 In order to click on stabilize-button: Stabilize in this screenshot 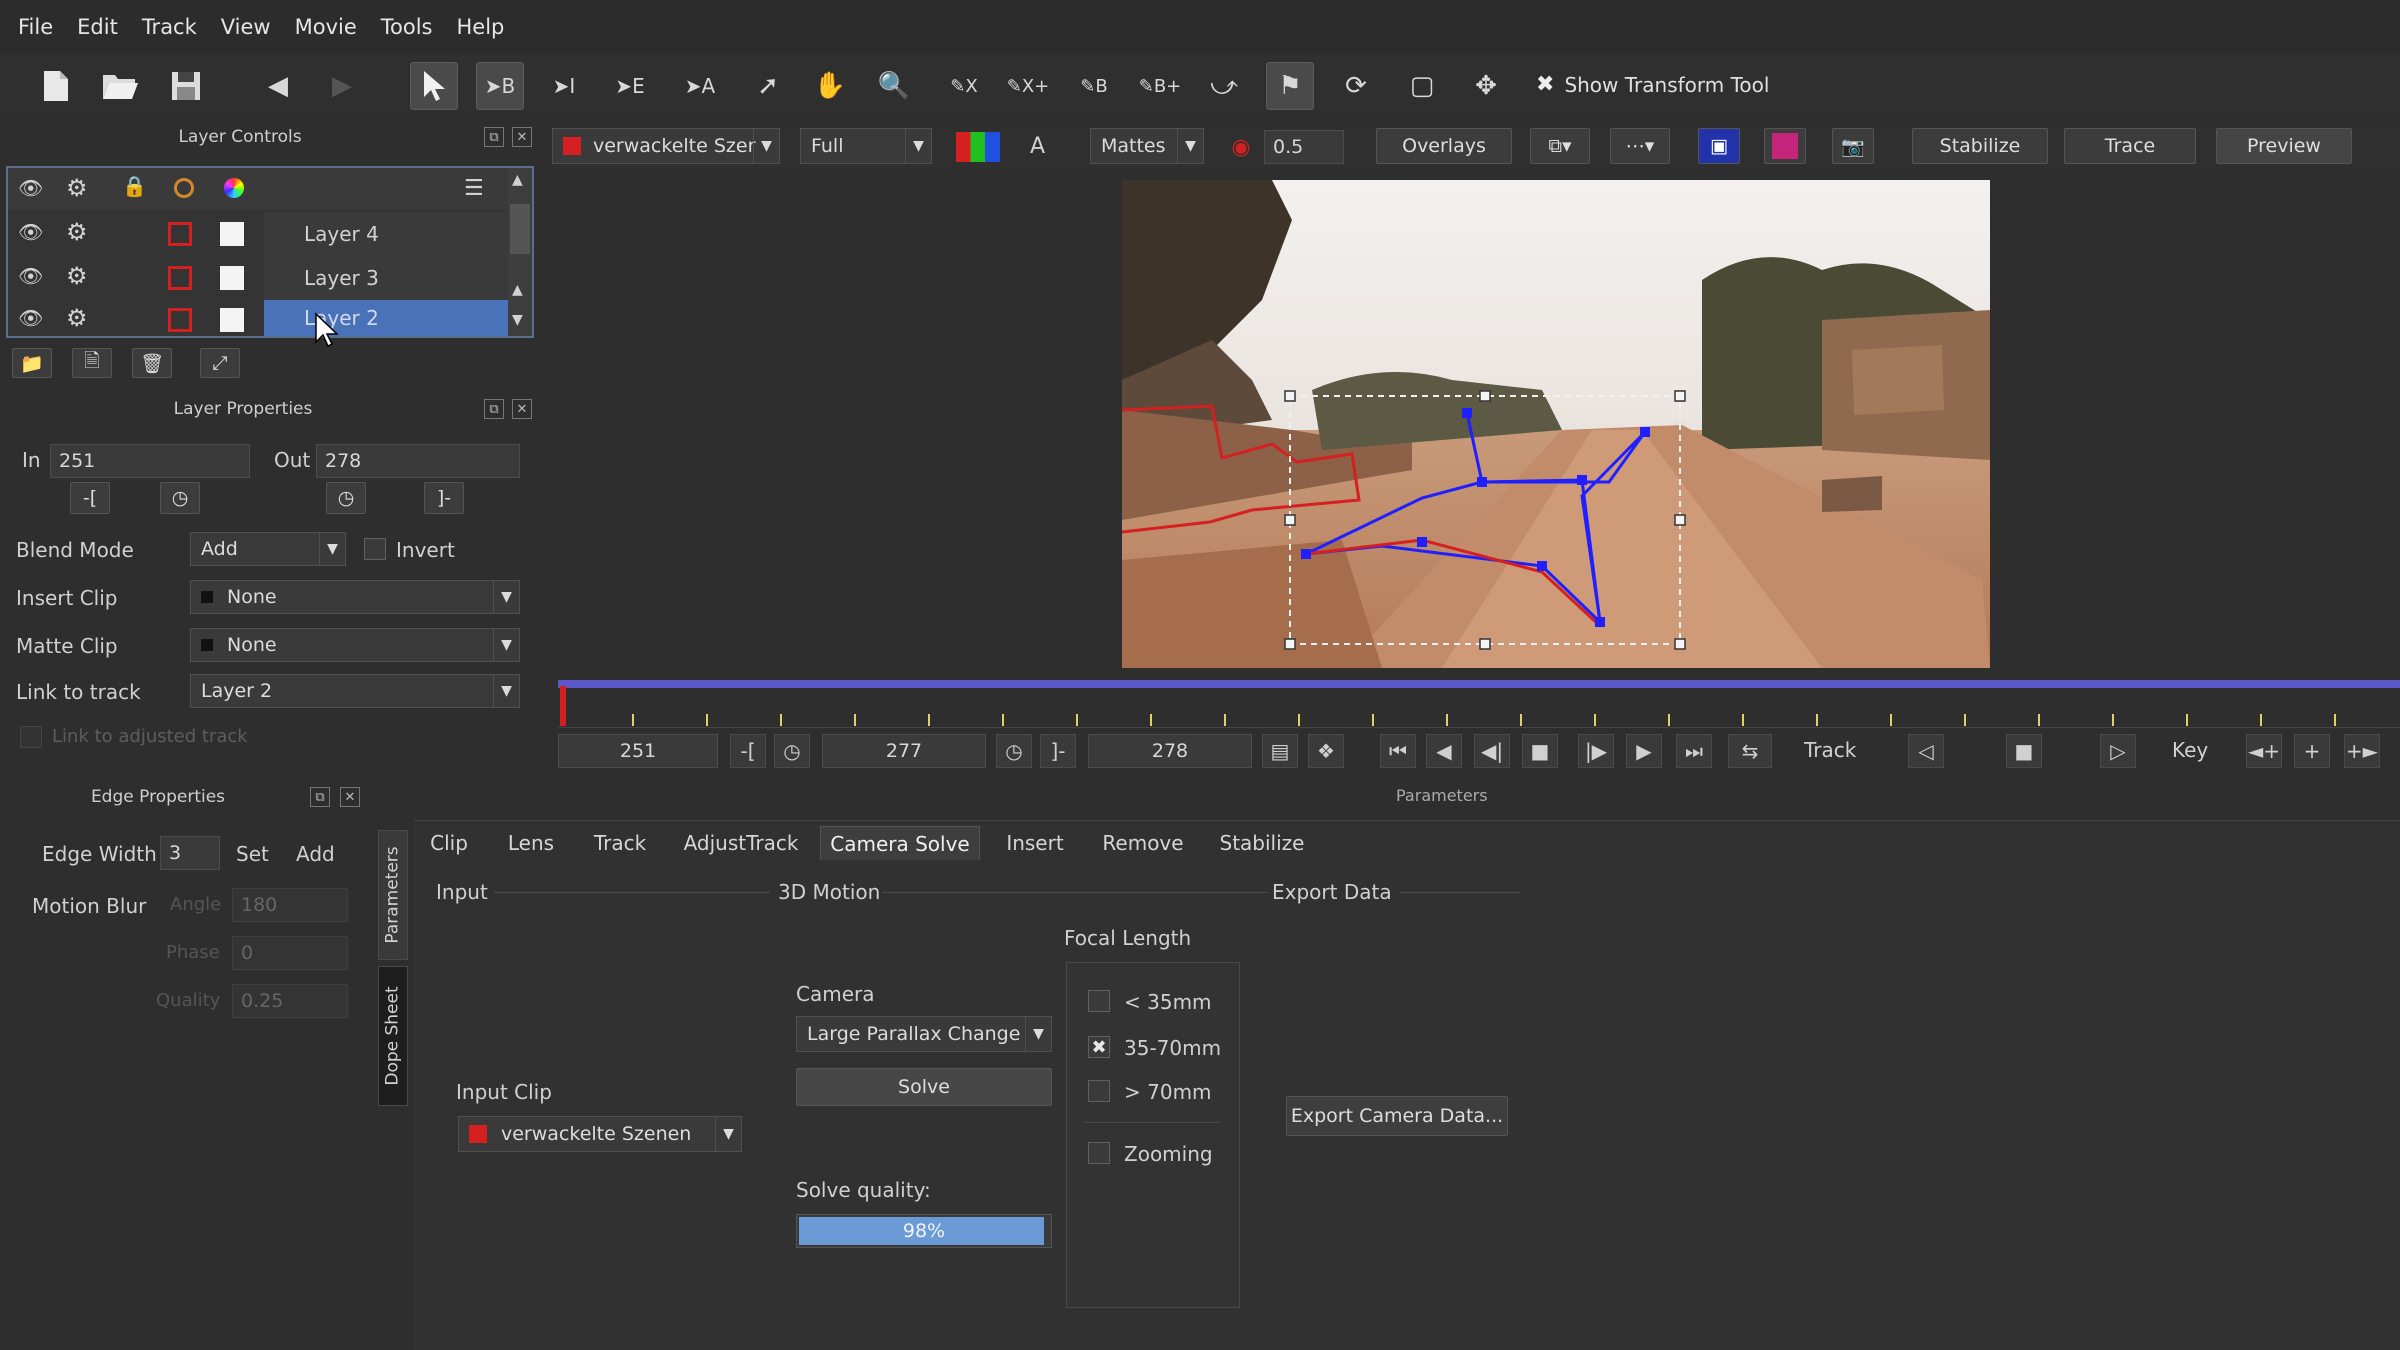, I will do `click(1980, 146)`.